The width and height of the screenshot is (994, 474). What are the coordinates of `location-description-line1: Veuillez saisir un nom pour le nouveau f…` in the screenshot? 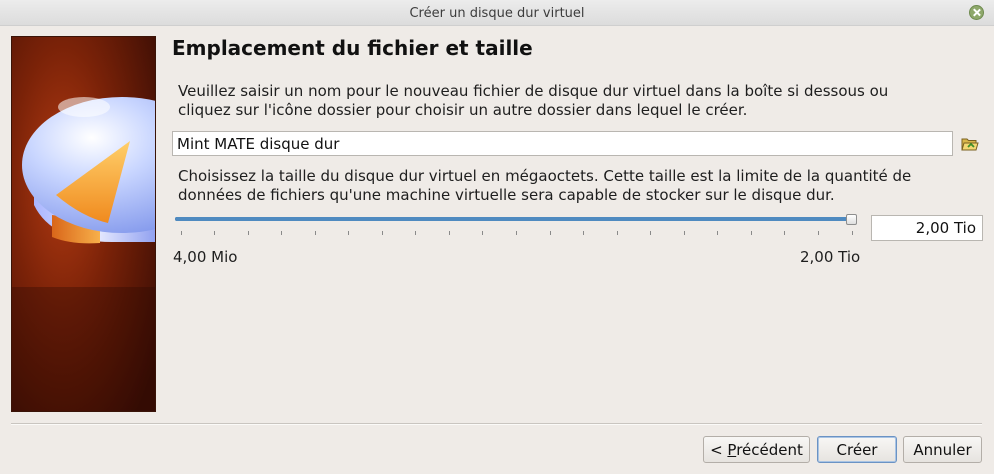 It's located at (533, 91).